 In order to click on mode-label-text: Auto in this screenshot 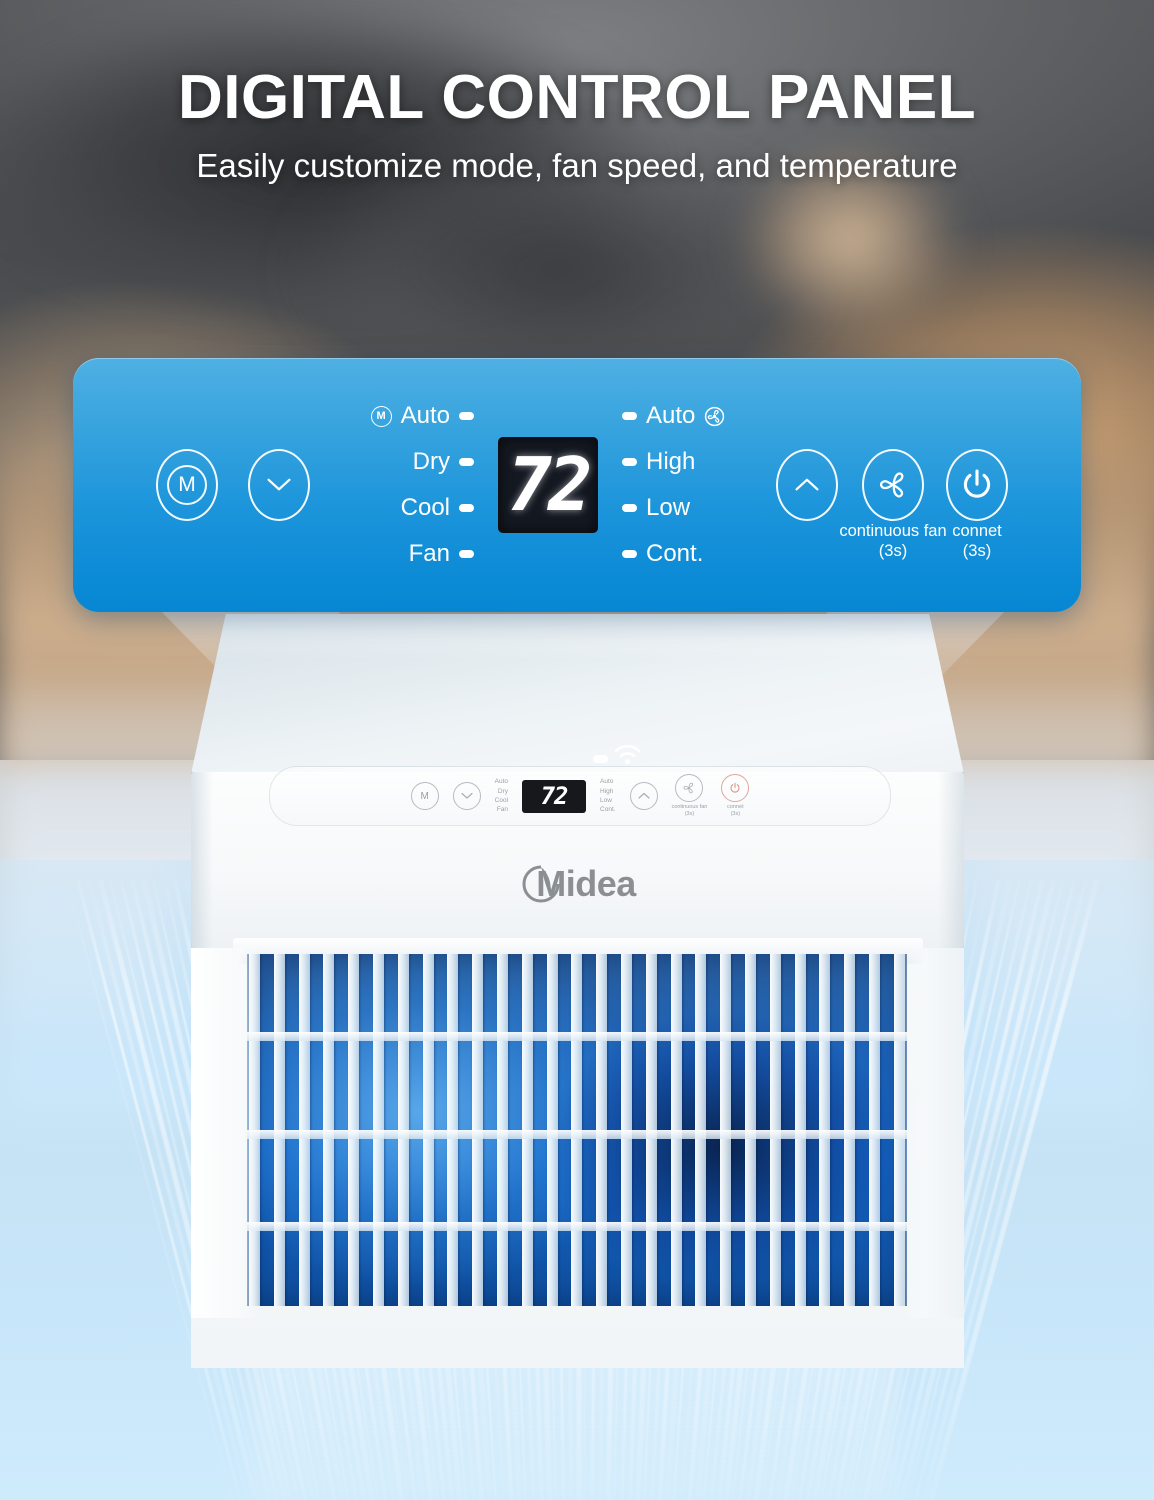, I will do `click(425, 415)`.